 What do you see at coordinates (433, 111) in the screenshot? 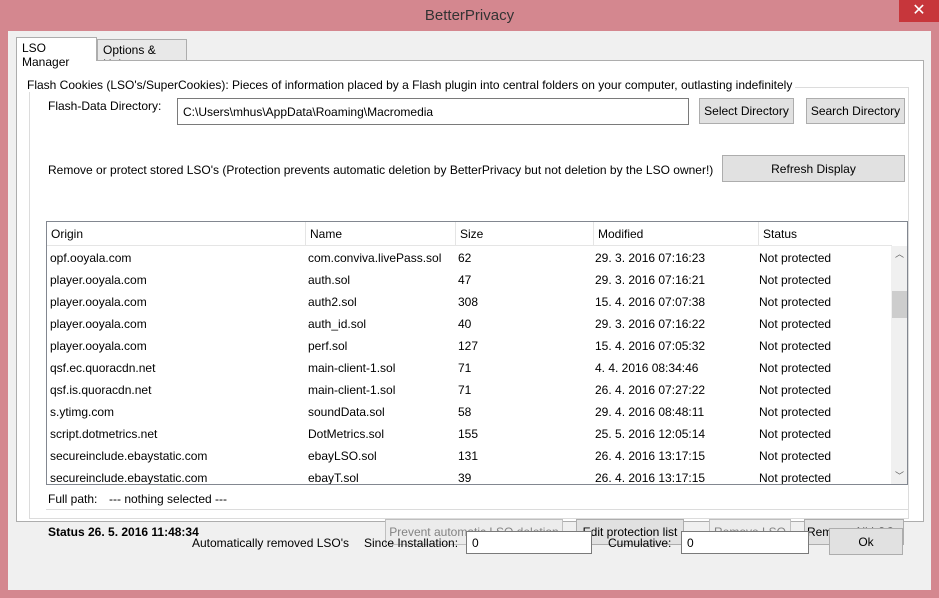
I see `flash-dir-field: C:\Users\mhus\AppData\Roaming\Macromedia` at bounding box center [433, 111].